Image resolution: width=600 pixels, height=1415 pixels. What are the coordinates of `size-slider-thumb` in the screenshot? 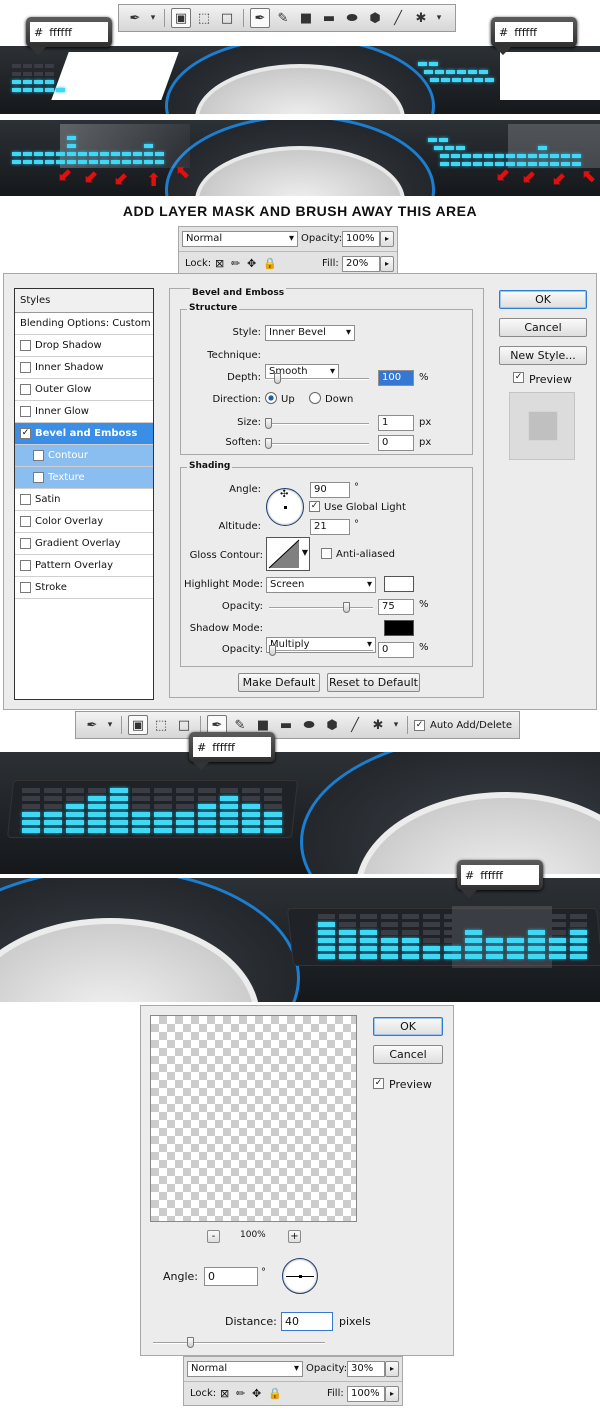 It's located at (268, 423).